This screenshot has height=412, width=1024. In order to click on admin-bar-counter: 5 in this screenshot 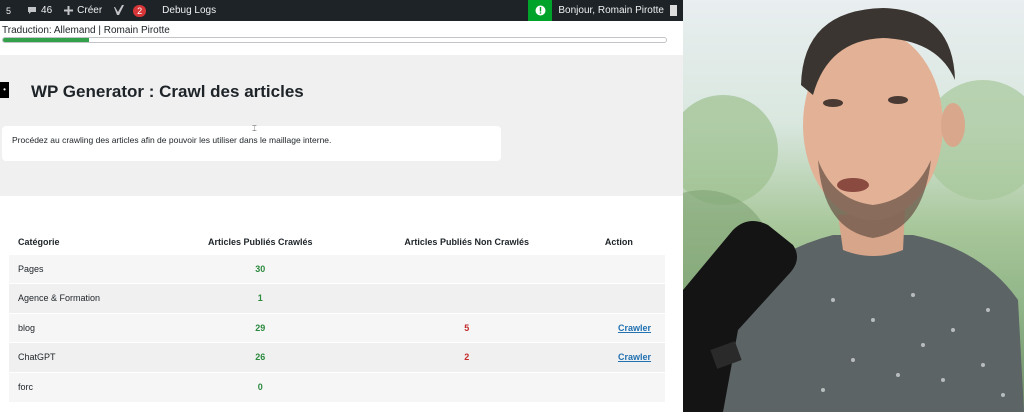, I will do `click(8, 10)`.